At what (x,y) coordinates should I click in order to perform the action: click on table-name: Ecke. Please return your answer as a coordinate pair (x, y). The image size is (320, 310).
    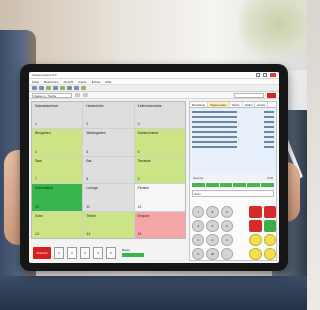
    Looking at the image, I should click on (39, 215).